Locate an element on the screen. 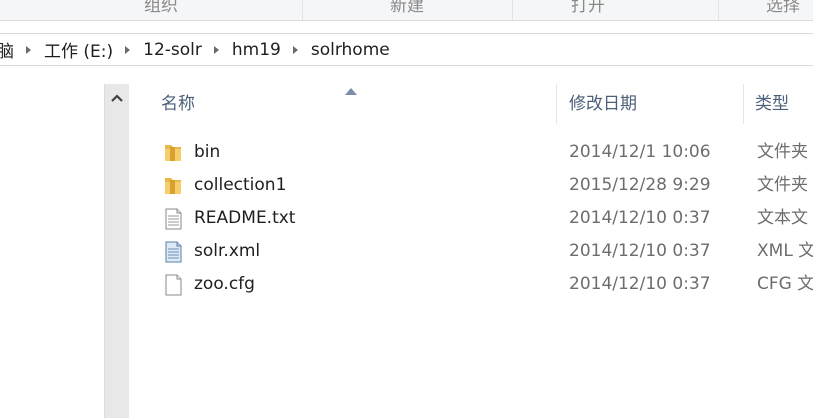 The width and height of the screenshot is (813, 418). file-type: 文本文 is located at coordinates (782, 218).